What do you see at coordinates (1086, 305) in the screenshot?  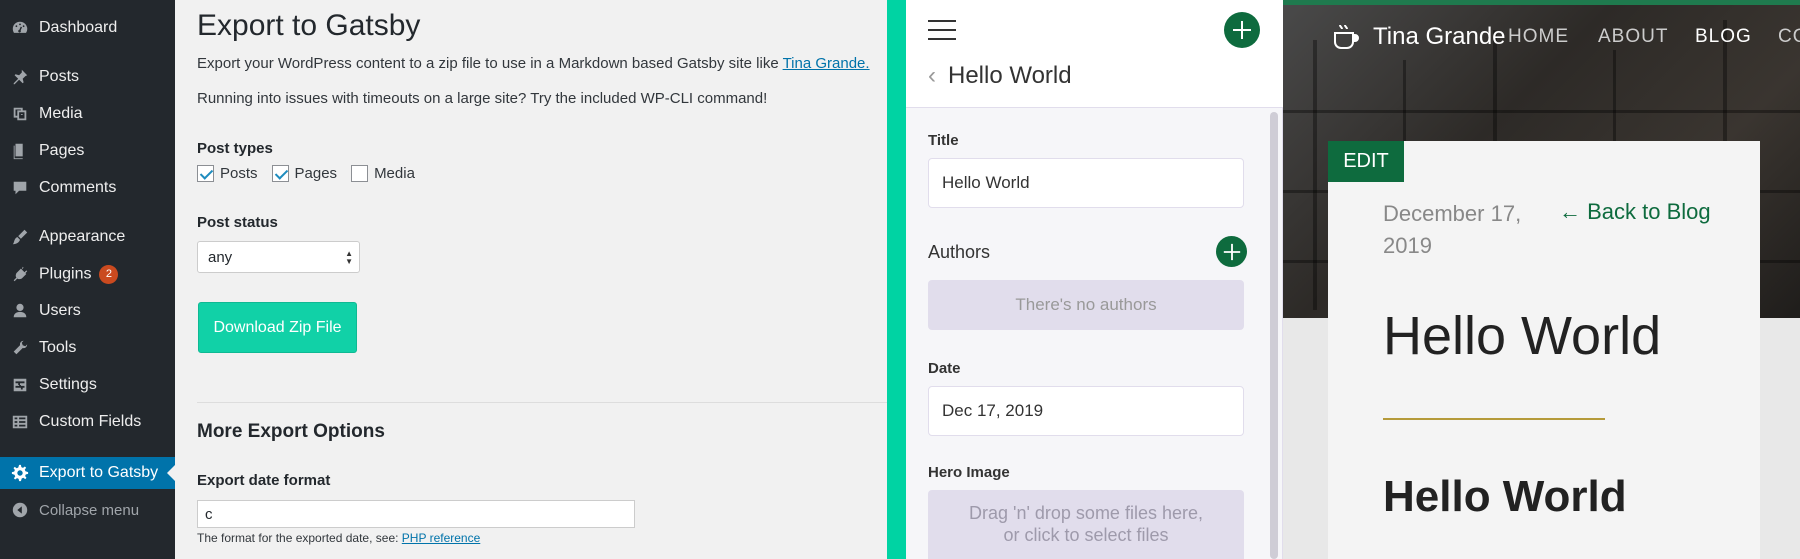 I see `authors-empty-state: There's no authors` at bounding box center [1086, 305].